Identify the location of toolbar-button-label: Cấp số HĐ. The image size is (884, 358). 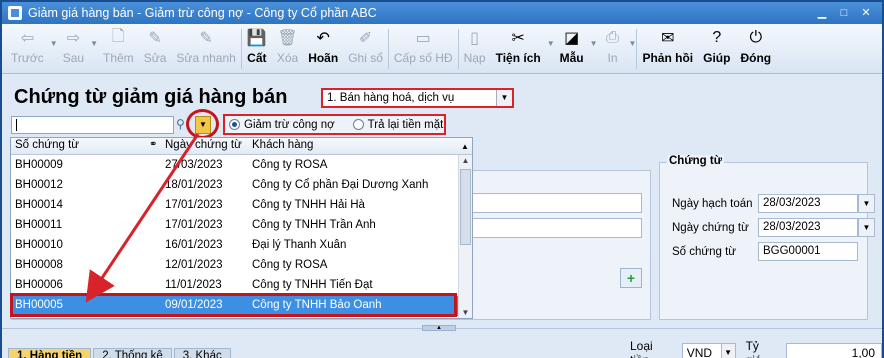
(423, 58).